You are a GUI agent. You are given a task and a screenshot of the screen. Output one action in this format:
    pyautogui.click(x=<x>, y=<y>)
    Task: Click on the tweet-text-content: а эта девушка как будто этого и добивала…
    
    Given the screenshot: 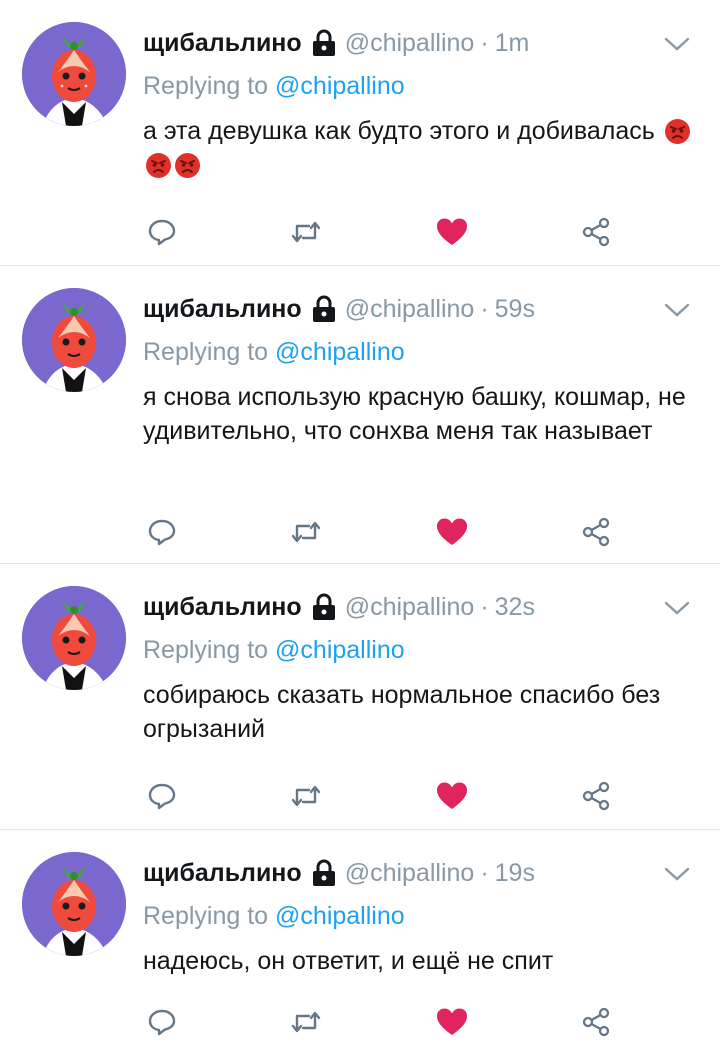 What is the action you would take?
    pyautogui.click(x=399, y=131)
    